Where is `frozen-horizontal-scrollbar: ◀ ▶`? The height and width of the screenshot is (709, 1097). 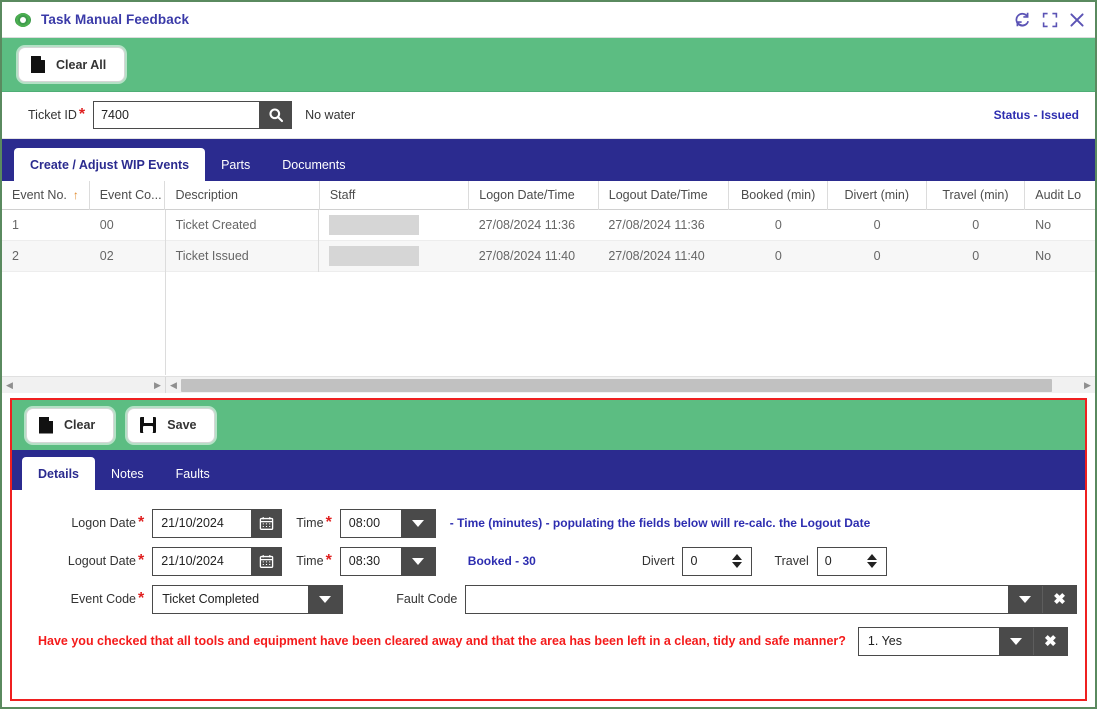 frozen-horizontal-scrollbar: ◀ ▶ is located at coordinates (84, 385).